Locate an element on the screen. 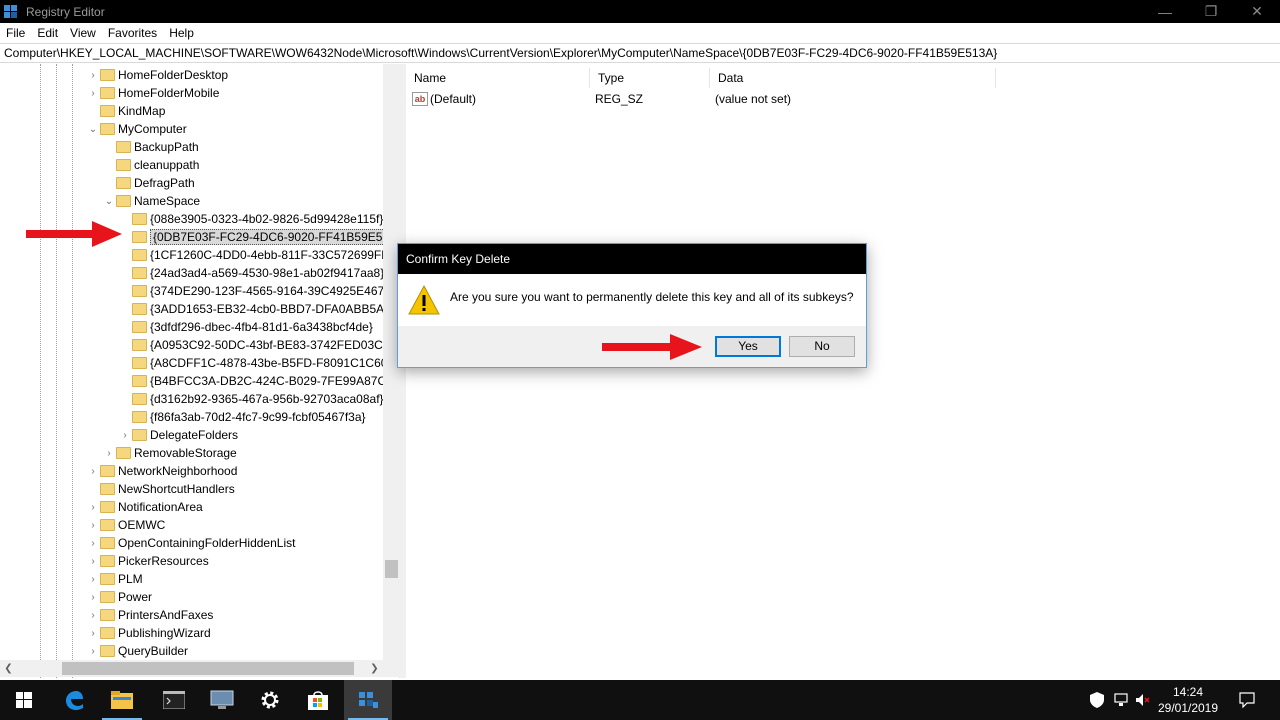 Image resolution: width=1280 pixels, height=720 pixels. tree-item: ⌄ NameSpace is located at coordinates (192, 201).